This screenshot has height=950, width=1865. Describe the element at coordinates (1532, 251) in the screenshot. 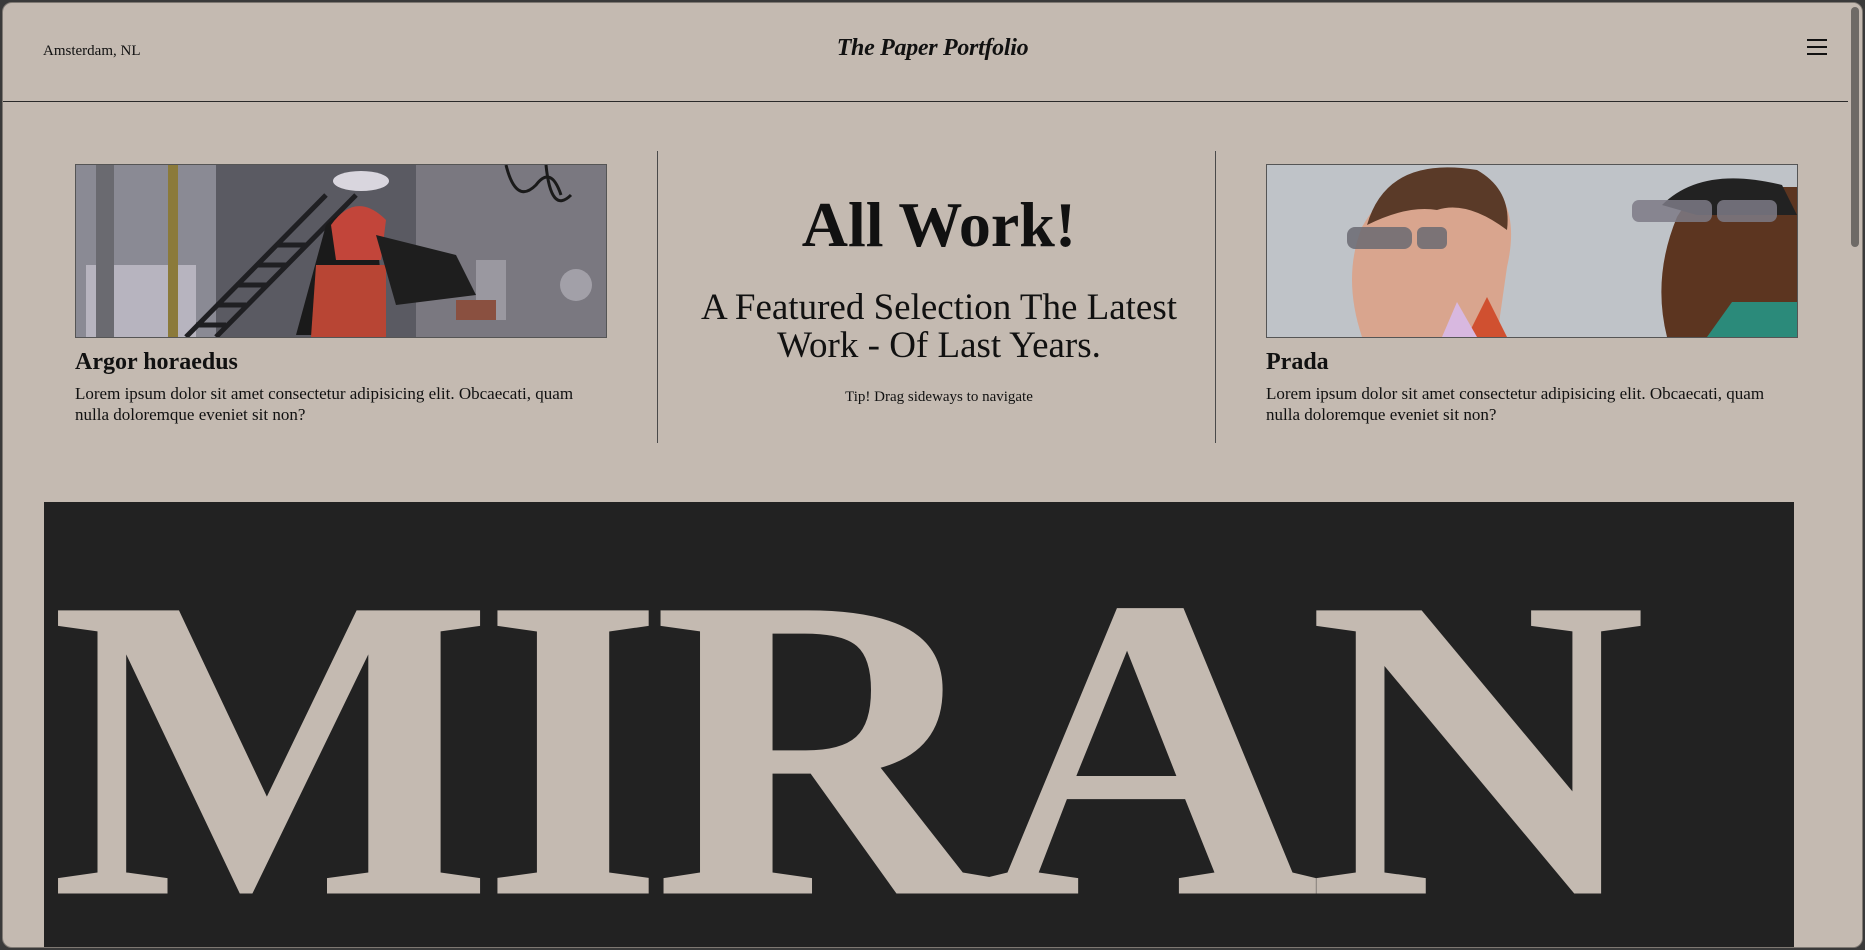

I see `sunglasses-portrait-illustration` at that location.